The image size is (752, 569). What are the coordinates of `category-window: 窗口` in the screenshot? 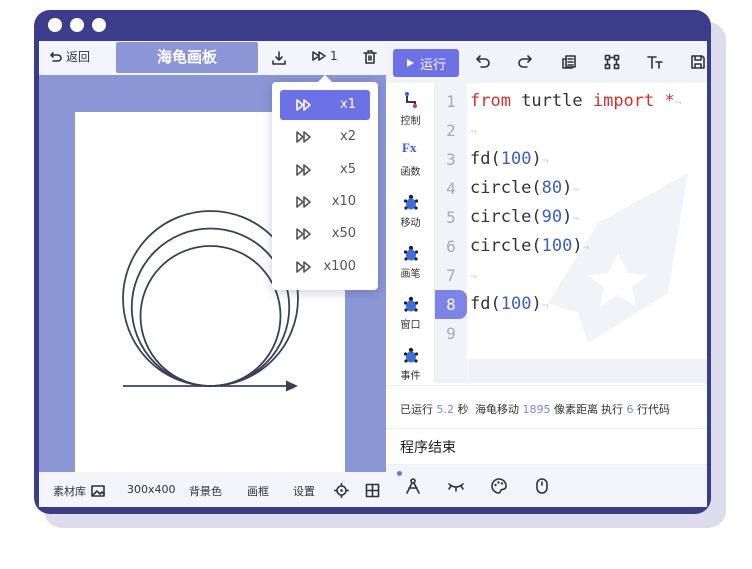 It's located at (410, 312).